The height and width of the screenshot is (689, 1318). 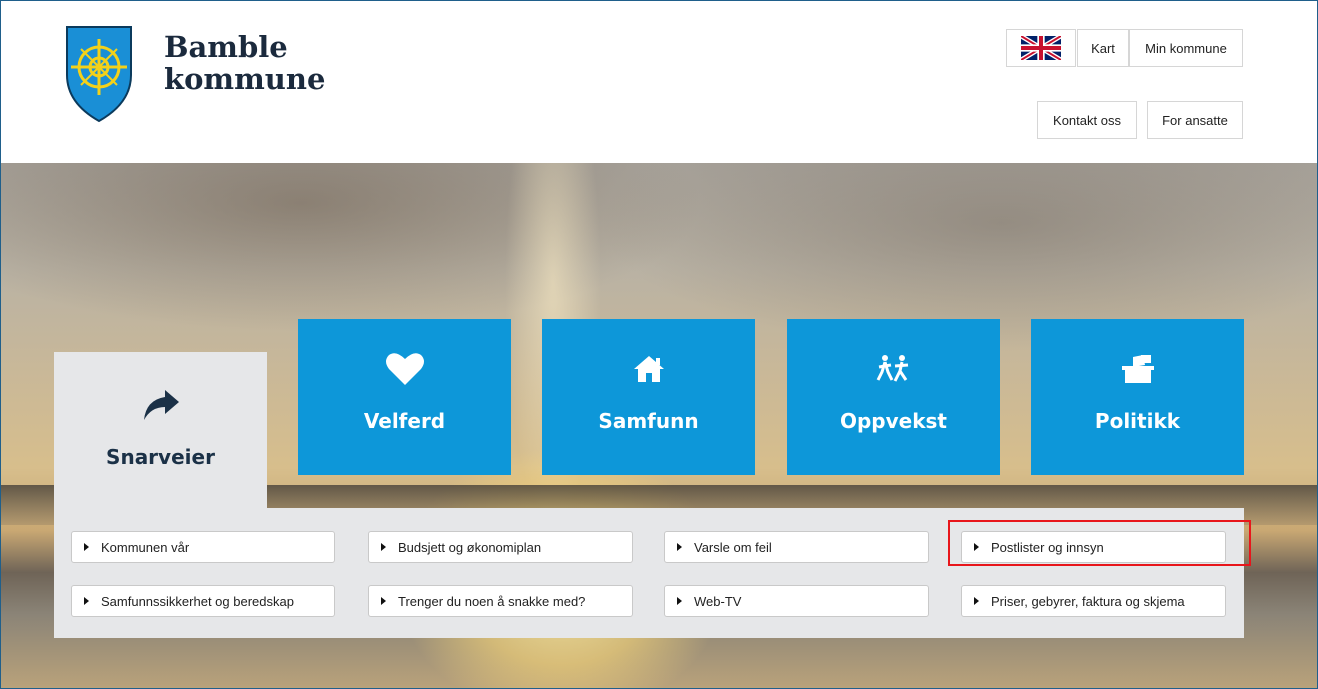 I want to click on share-arrow-icon, so click(x=161, y=407).